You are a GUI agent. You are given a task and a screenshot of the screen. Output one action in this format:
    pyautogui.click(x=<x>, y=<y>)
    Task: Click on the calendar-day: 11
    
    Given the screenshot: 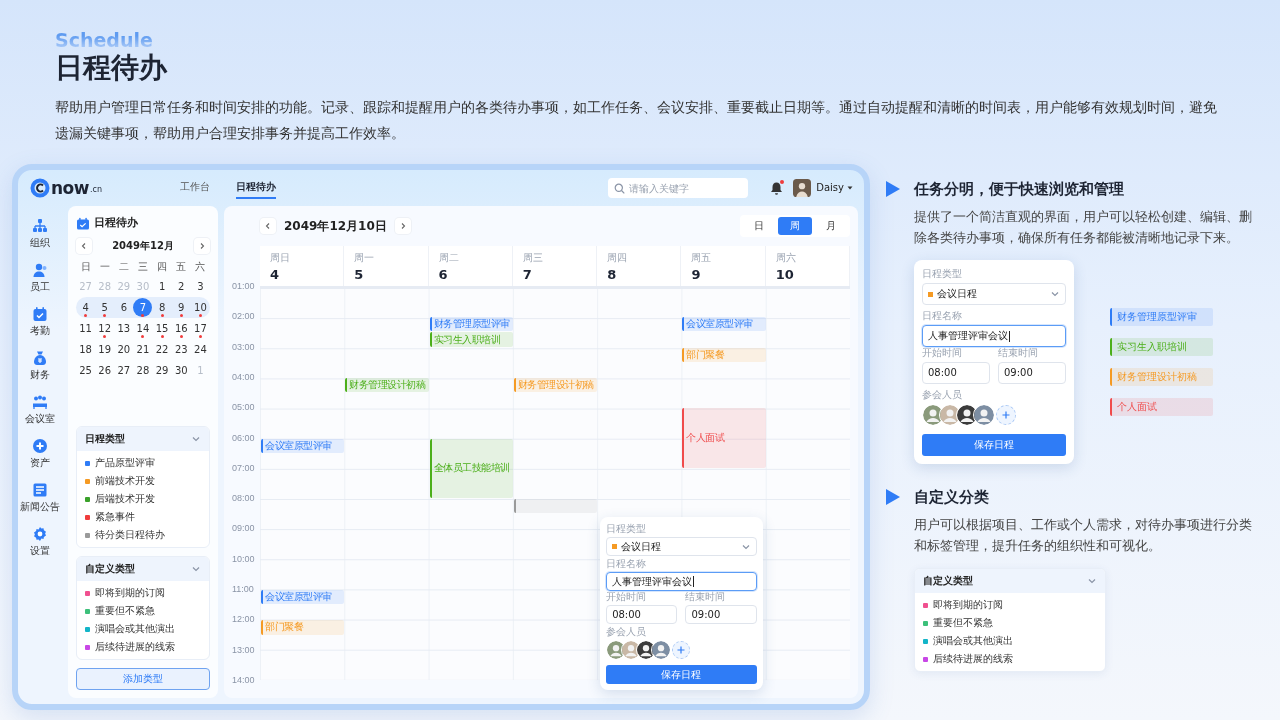 What is the action you would take?
    pyautogui.click(x=86, y=328)
    